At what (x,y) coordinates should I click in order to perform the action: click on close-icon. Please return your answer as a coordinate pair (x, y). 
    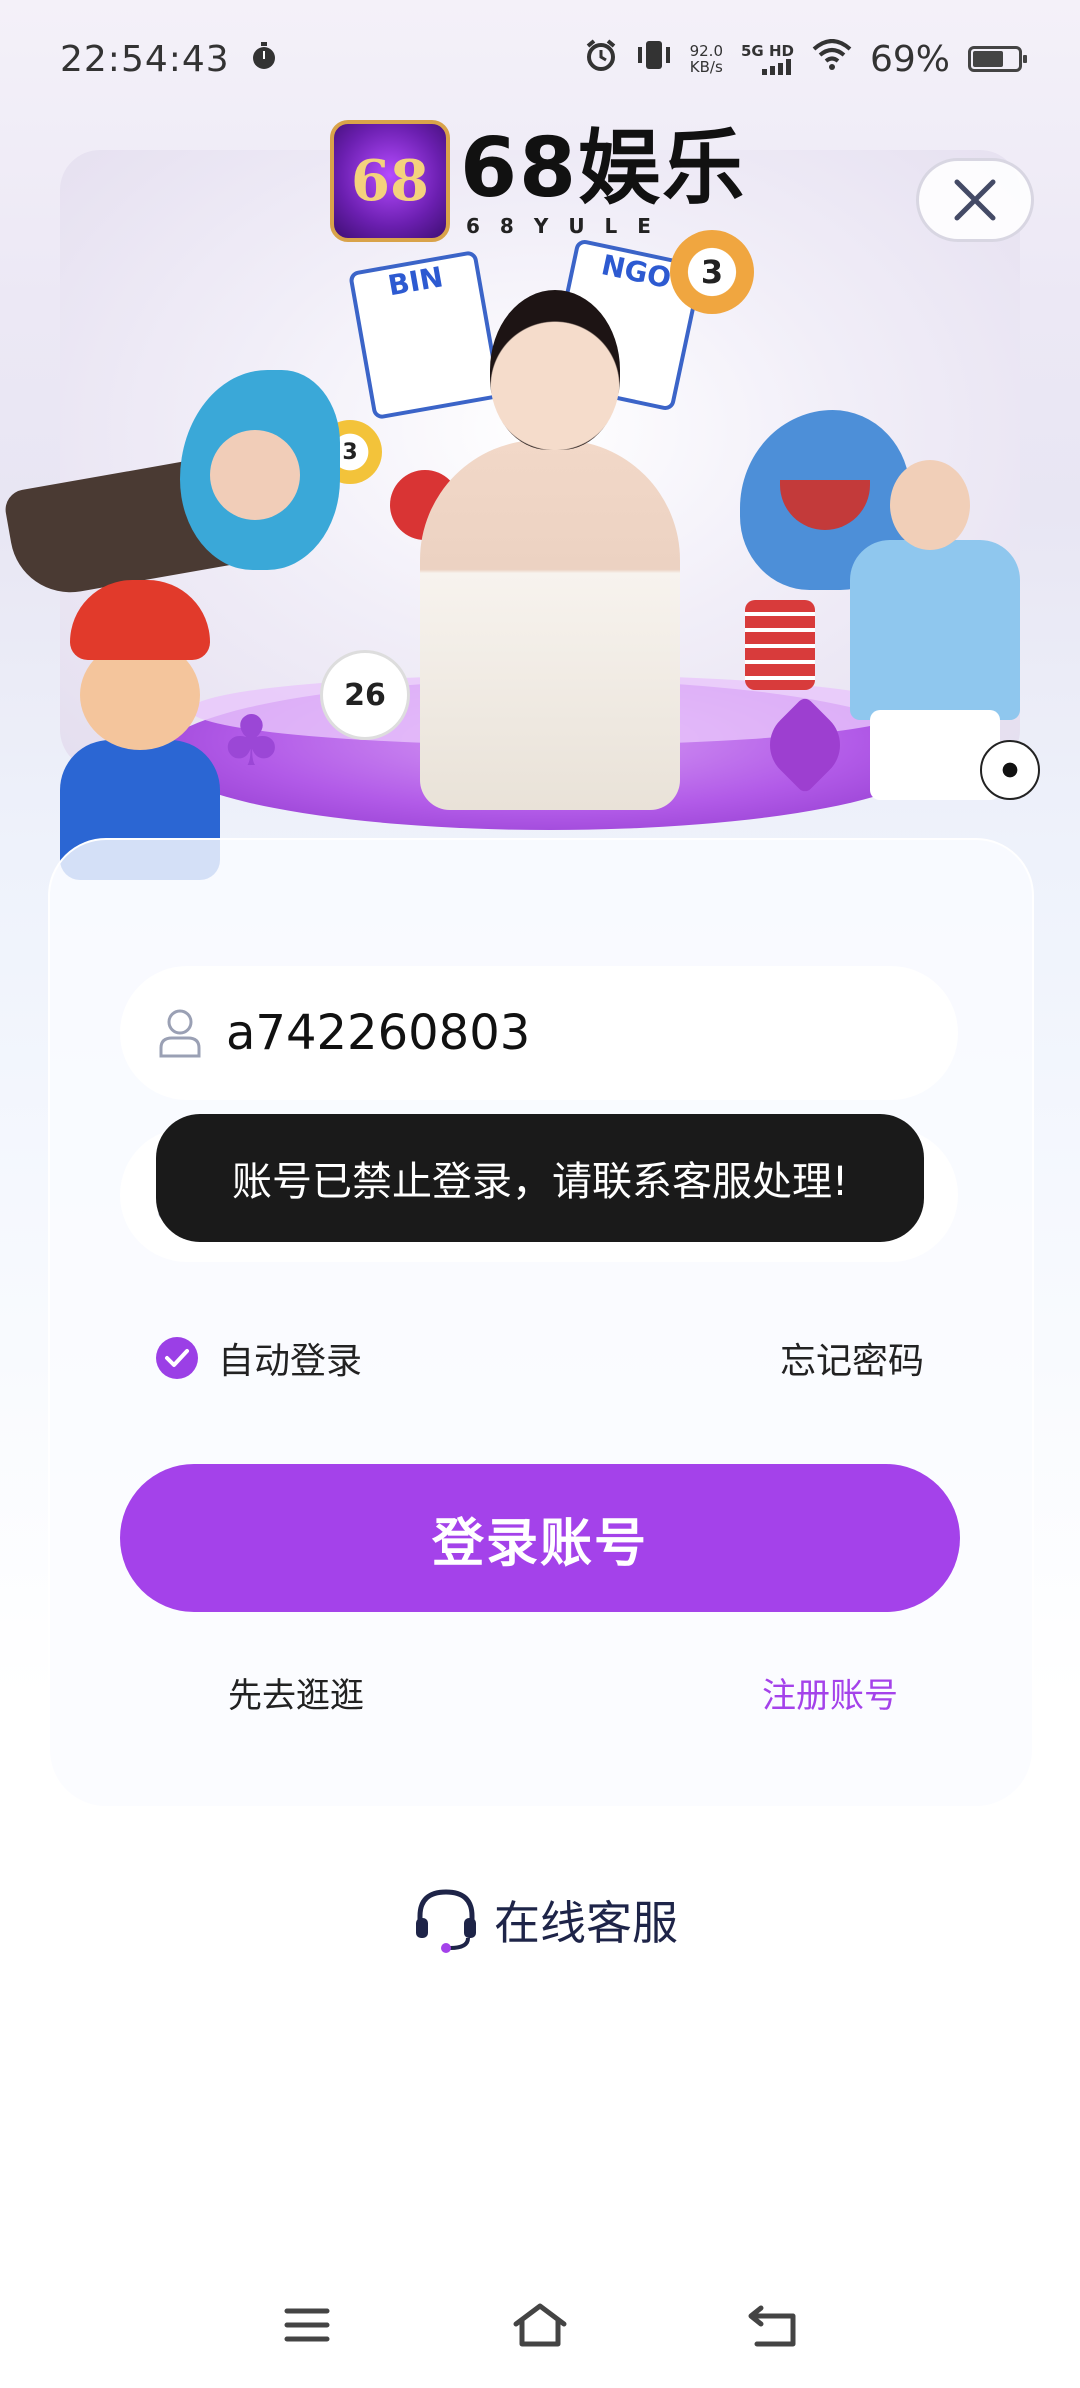
    Looking at the image, I should click on (975, 200).